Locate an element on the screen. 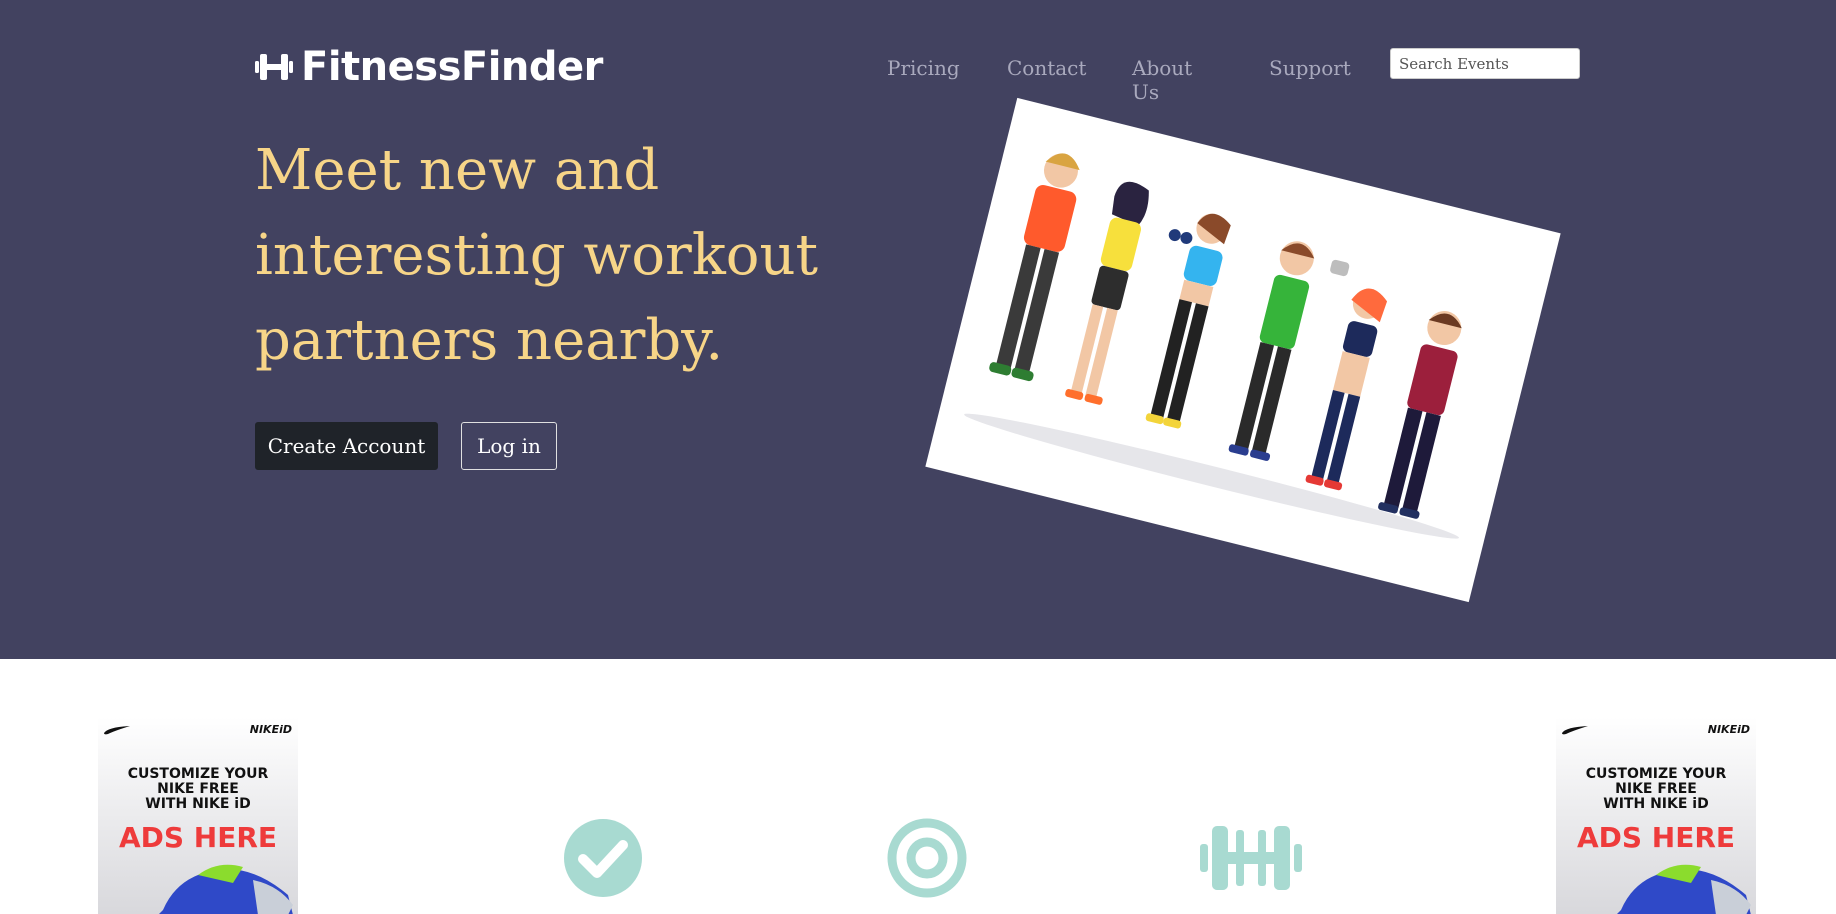 The height and width of the screenshot is (914, 1836). search-events-input is located at coordinates (1485, 63).